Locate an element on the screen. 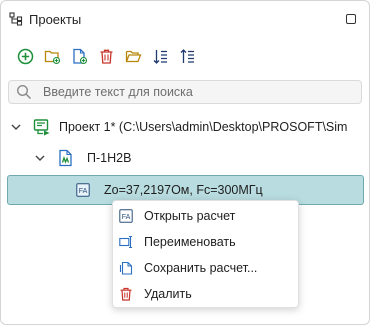 The image size is (370, 325). menu-item-open-calc: FA Открыть расчет is located at coordinates (177, 216).